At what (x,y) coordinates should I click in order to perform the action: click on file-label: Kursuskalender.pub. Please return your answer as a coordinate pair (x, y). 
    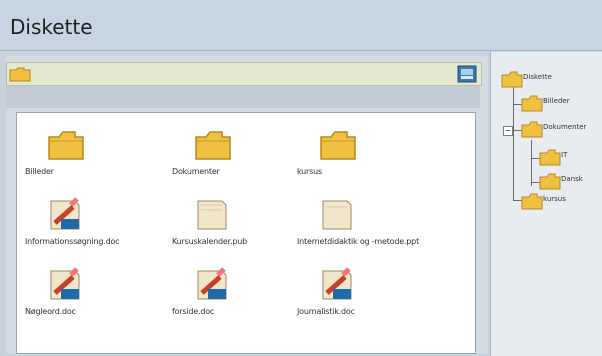
    Looking at the image, I should click on (209, 241).